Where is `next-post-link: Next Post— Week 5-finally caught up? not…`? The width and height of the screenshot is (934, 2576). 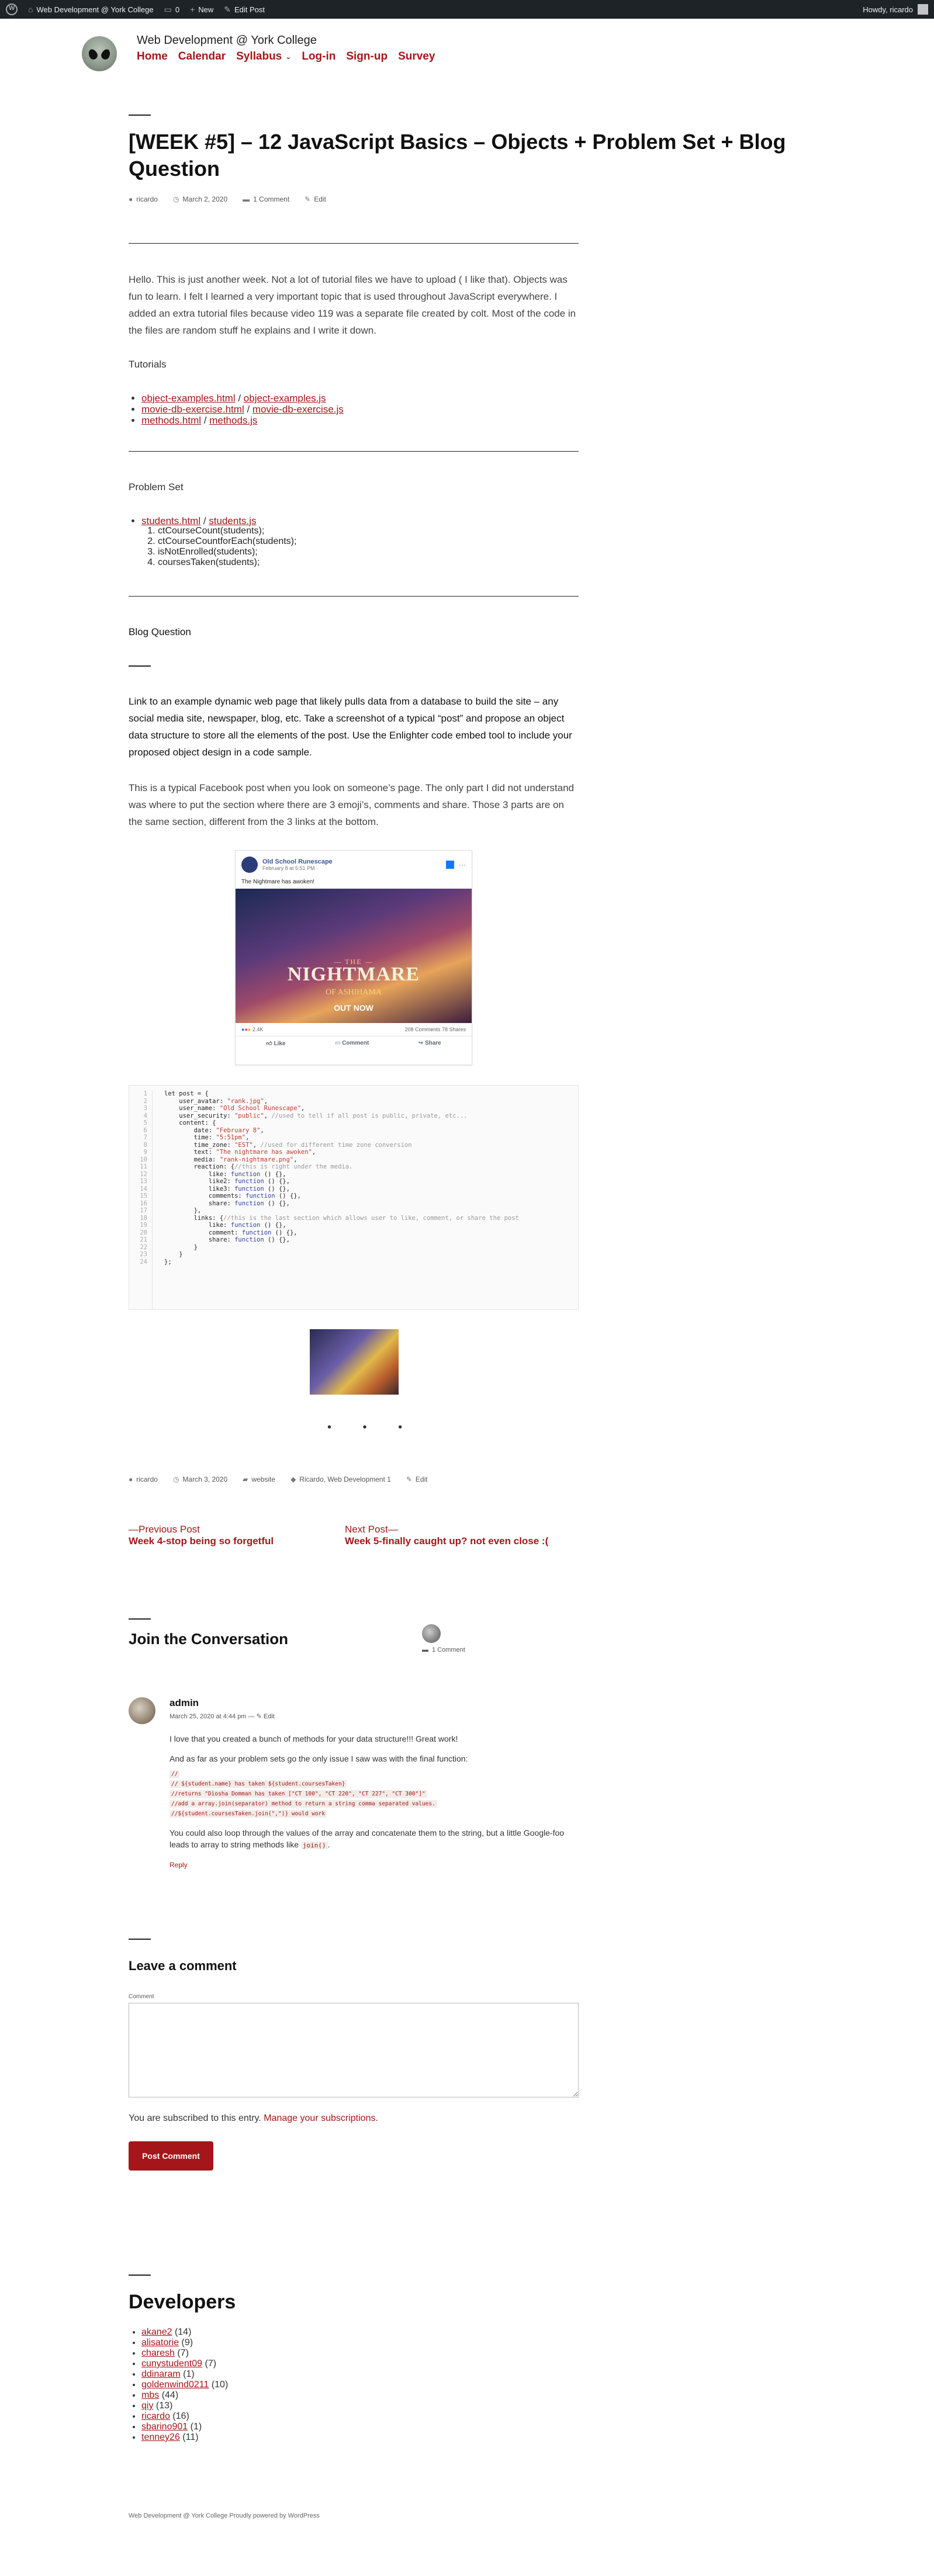
next-post-link: Next Post— Week 5-finally caught up? not… is located at coordinates (446, 1535).